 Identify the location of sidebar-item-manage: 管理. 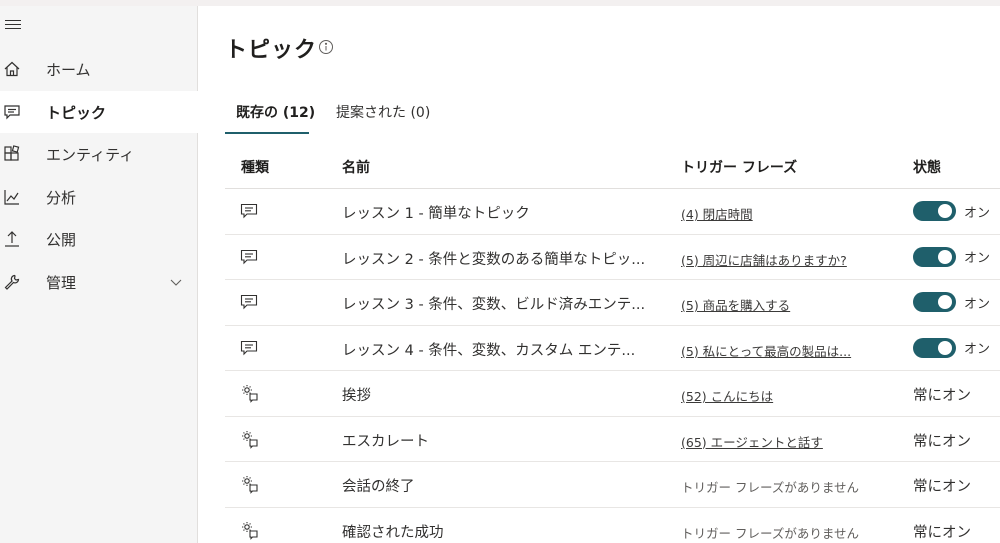
(99, 282).